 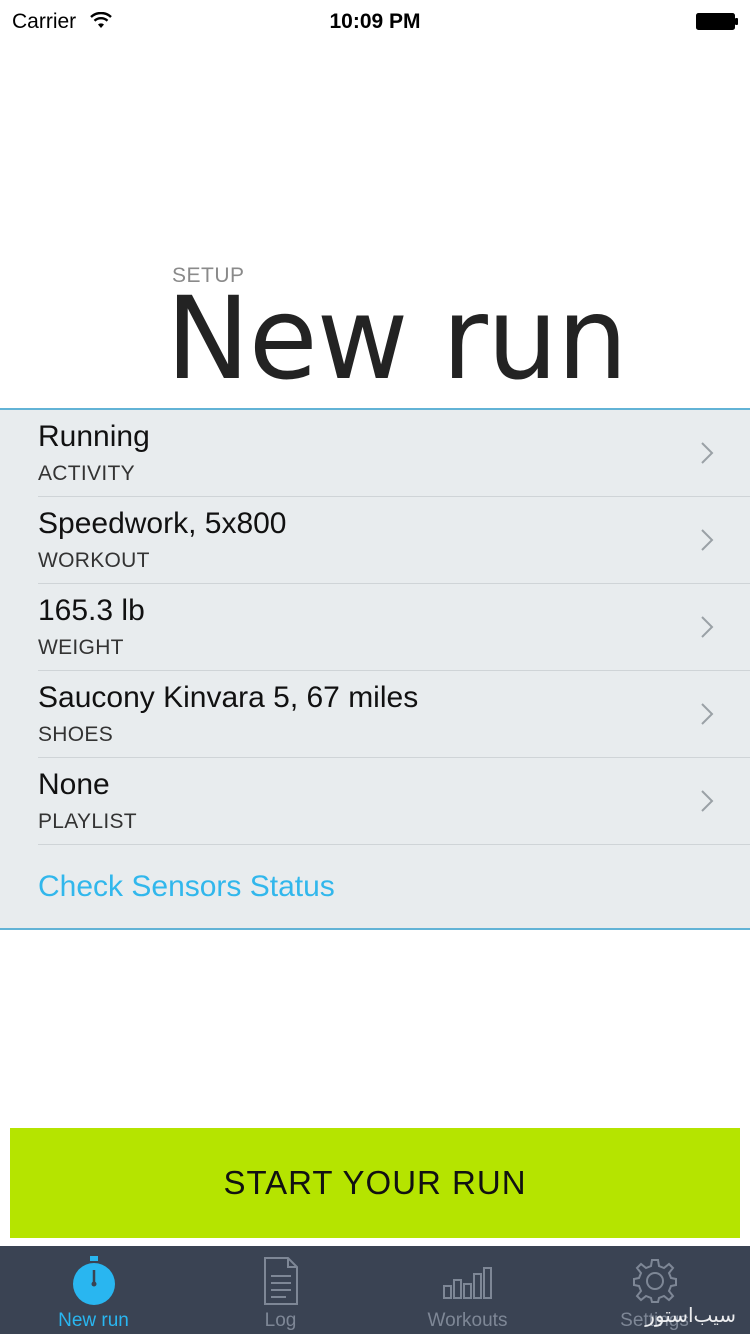 I want to click on playlist-label: PLAYLIST, so click(x=87, y=821).